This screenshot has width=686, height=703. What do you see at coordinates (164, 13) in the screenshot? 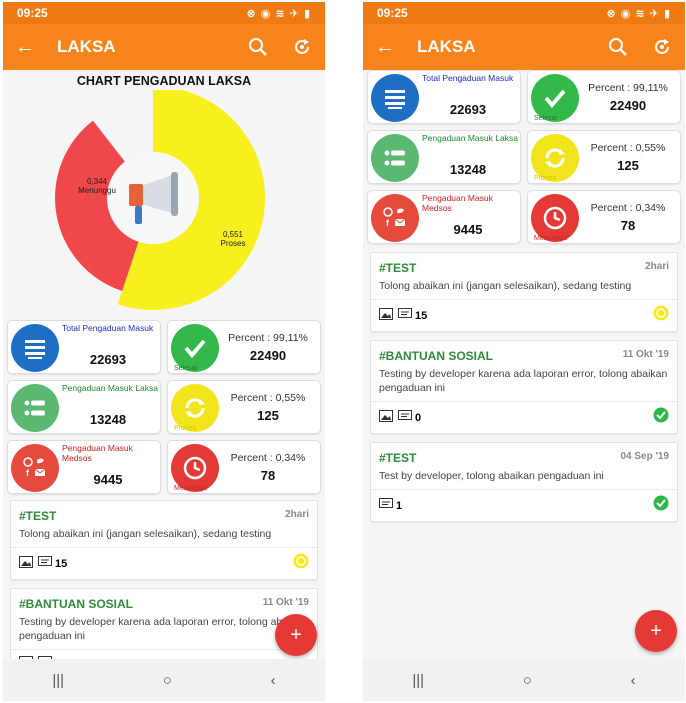
I see `status-bar: 09:25 ⊗ ◉ ≋ ✈ ▮` at bounding box center [164, 13].